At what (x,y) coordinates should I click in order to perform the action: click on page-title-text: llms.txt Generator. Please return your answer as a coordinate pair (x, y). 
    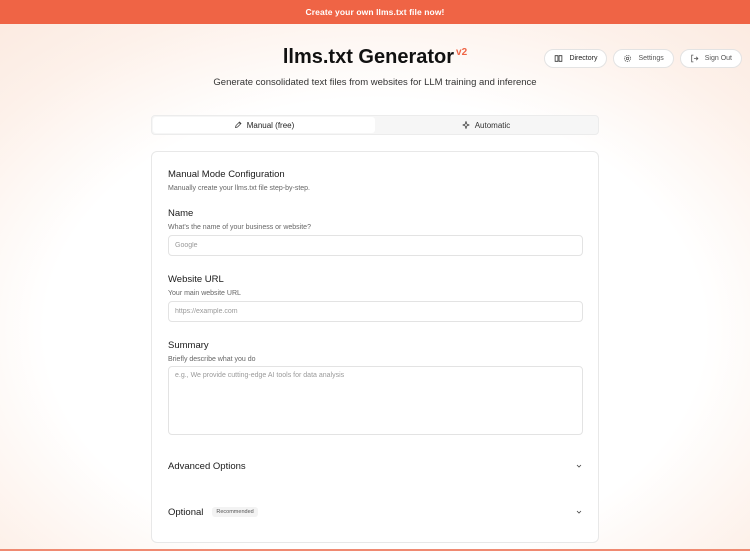
    Looking at the image, I should click on (368, 57).